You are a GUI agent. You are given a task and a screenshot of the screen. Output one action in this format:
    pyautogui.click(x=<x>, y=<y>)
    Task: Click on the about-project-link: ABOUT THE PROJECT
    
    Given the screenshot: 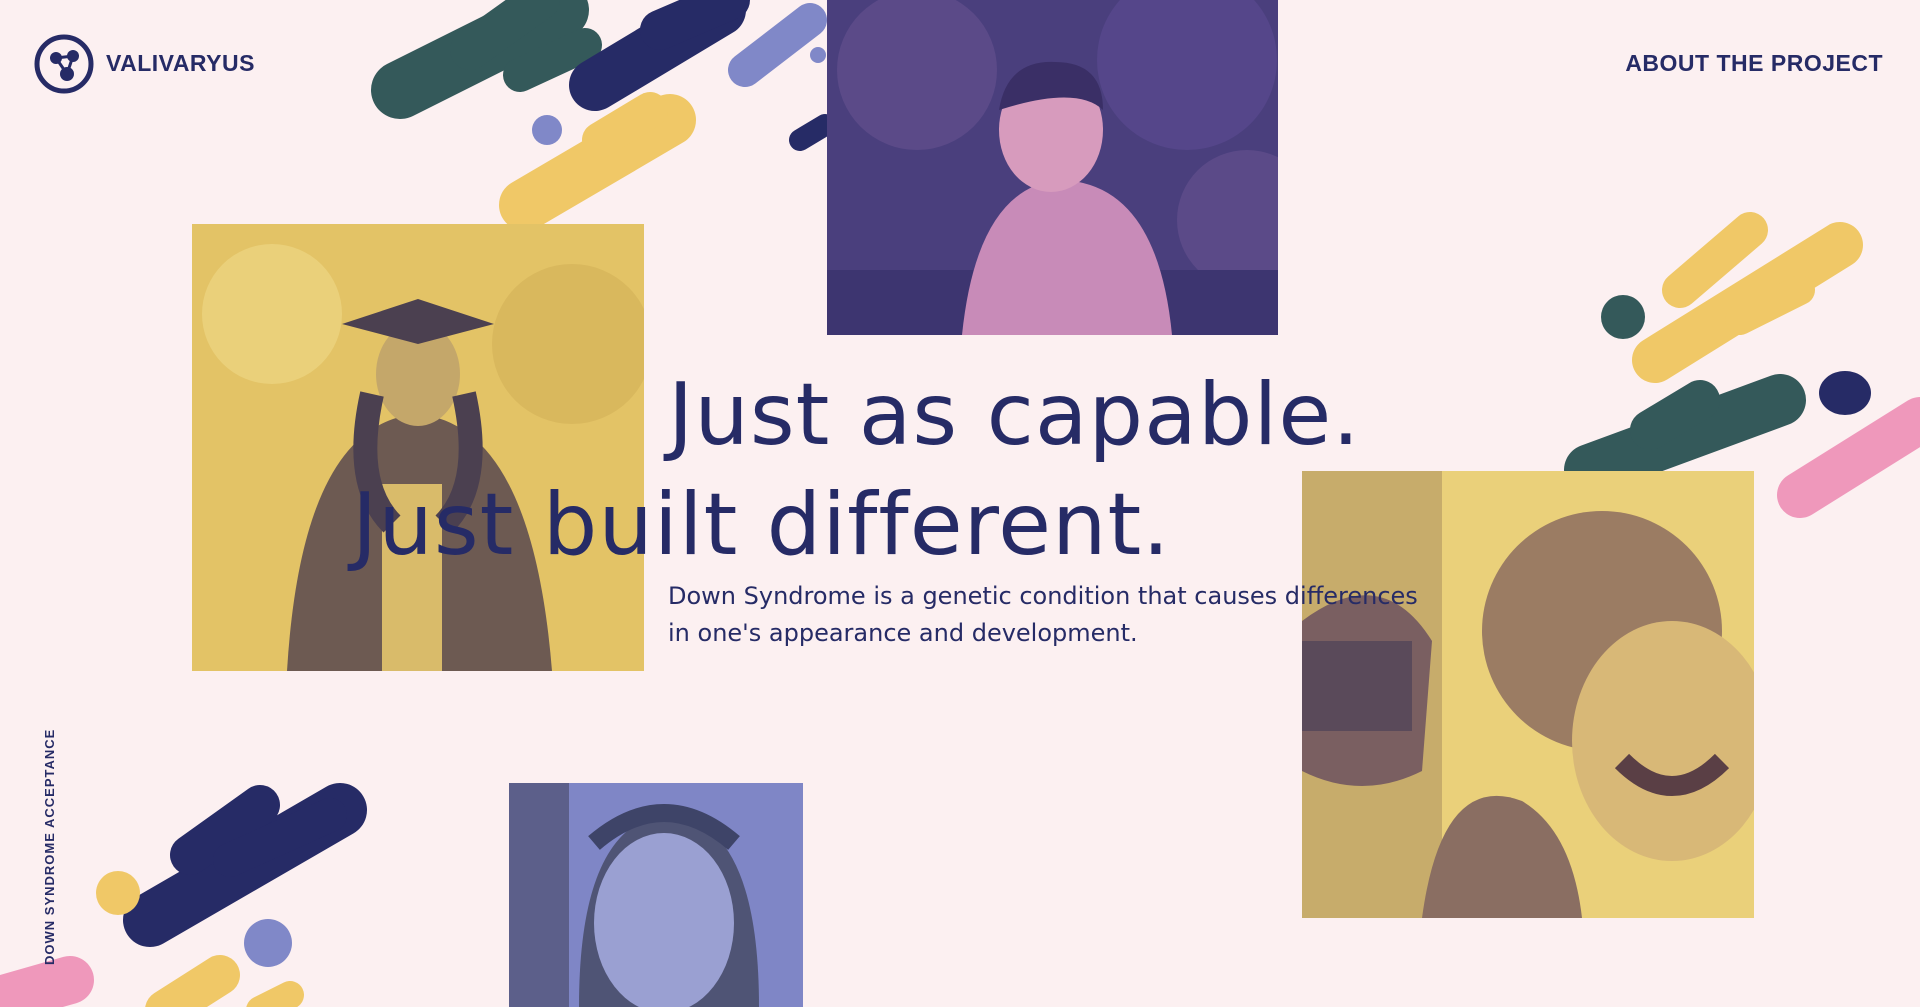 What is the action you would take?
    pyautogui.click(x=1754, y=63)
    